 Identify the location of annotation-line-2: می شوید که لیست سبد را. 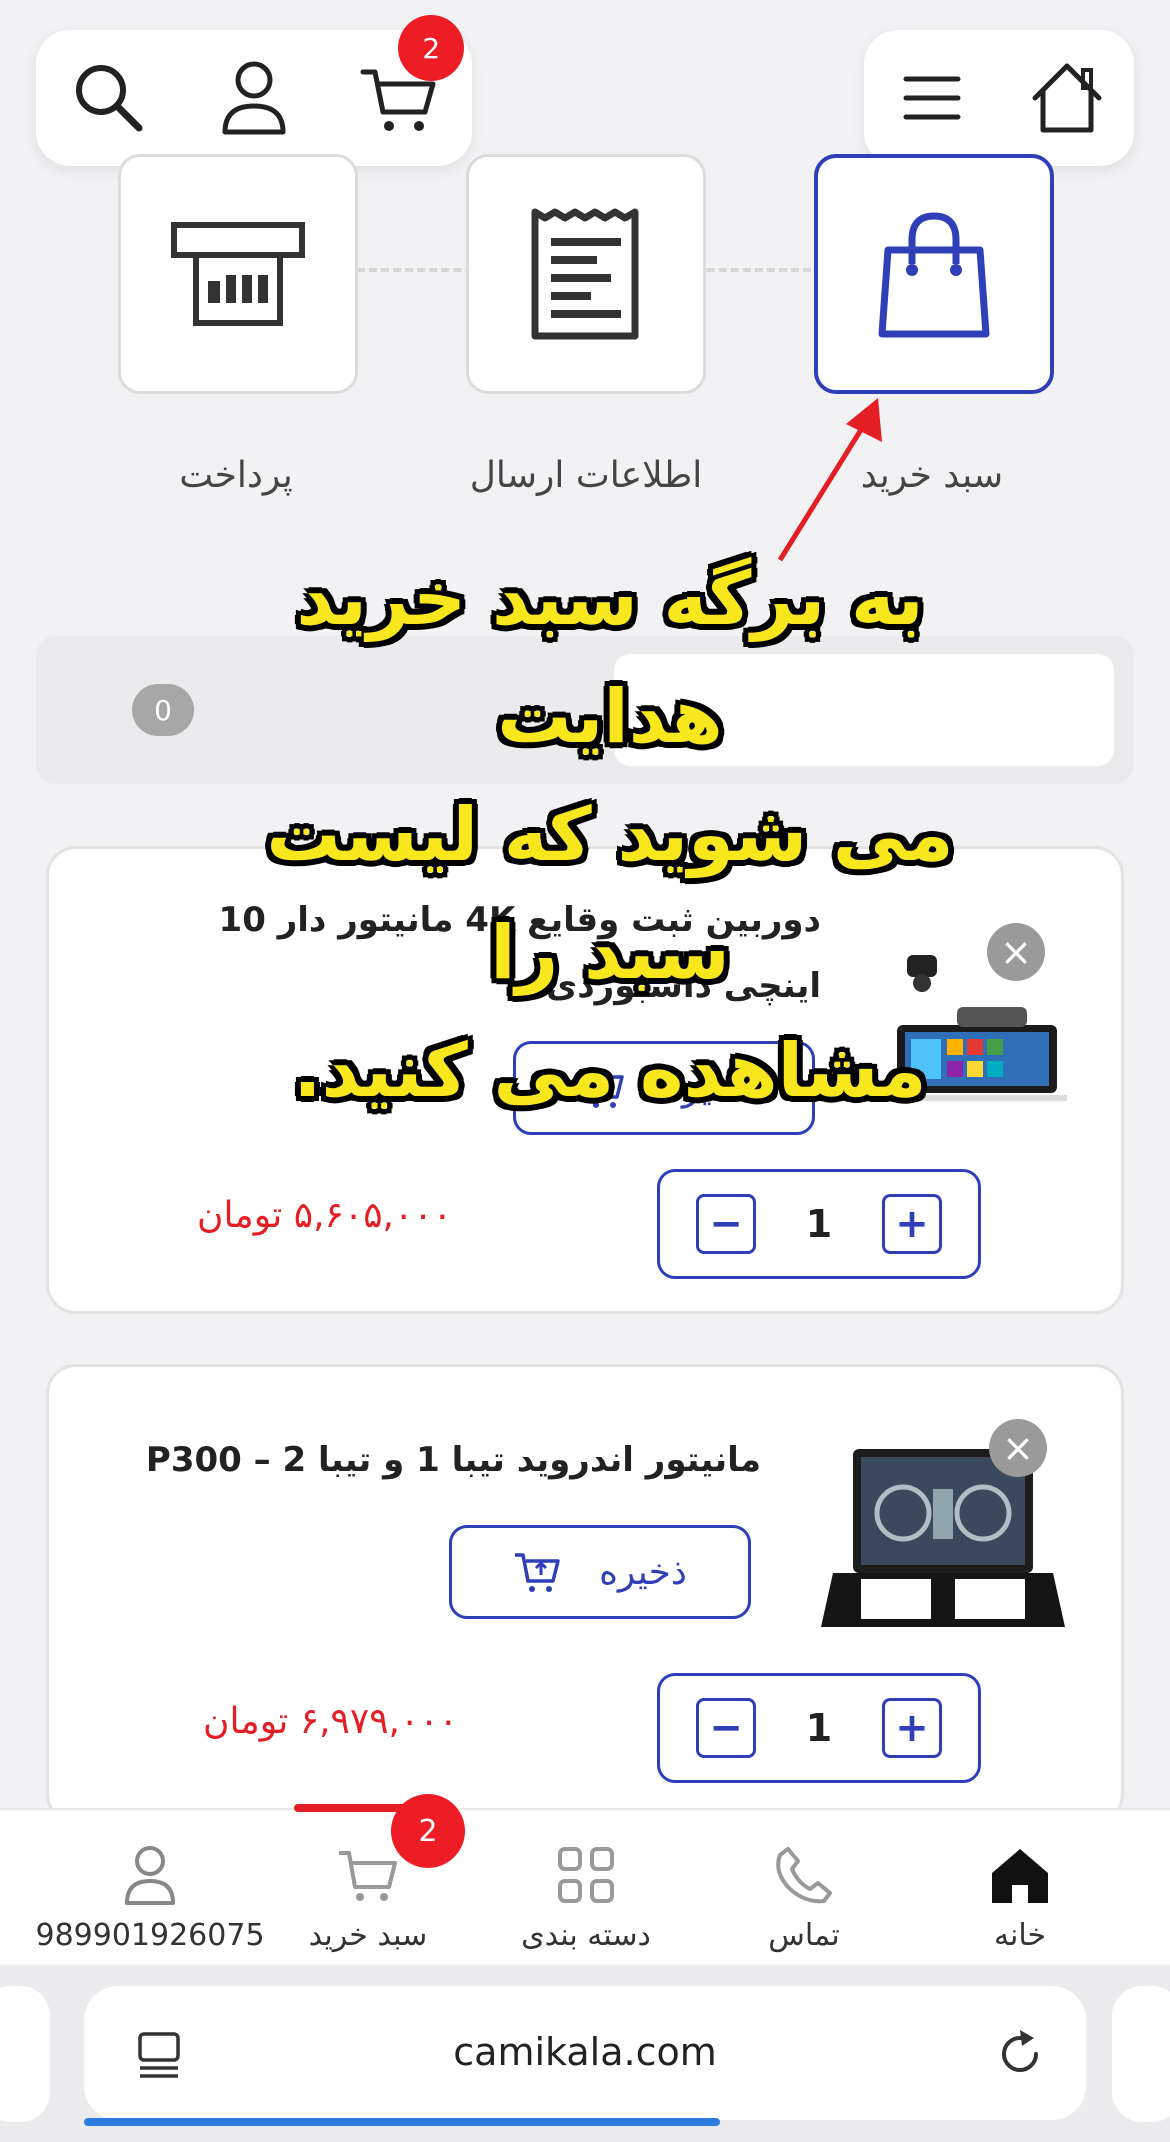
(610, 894).